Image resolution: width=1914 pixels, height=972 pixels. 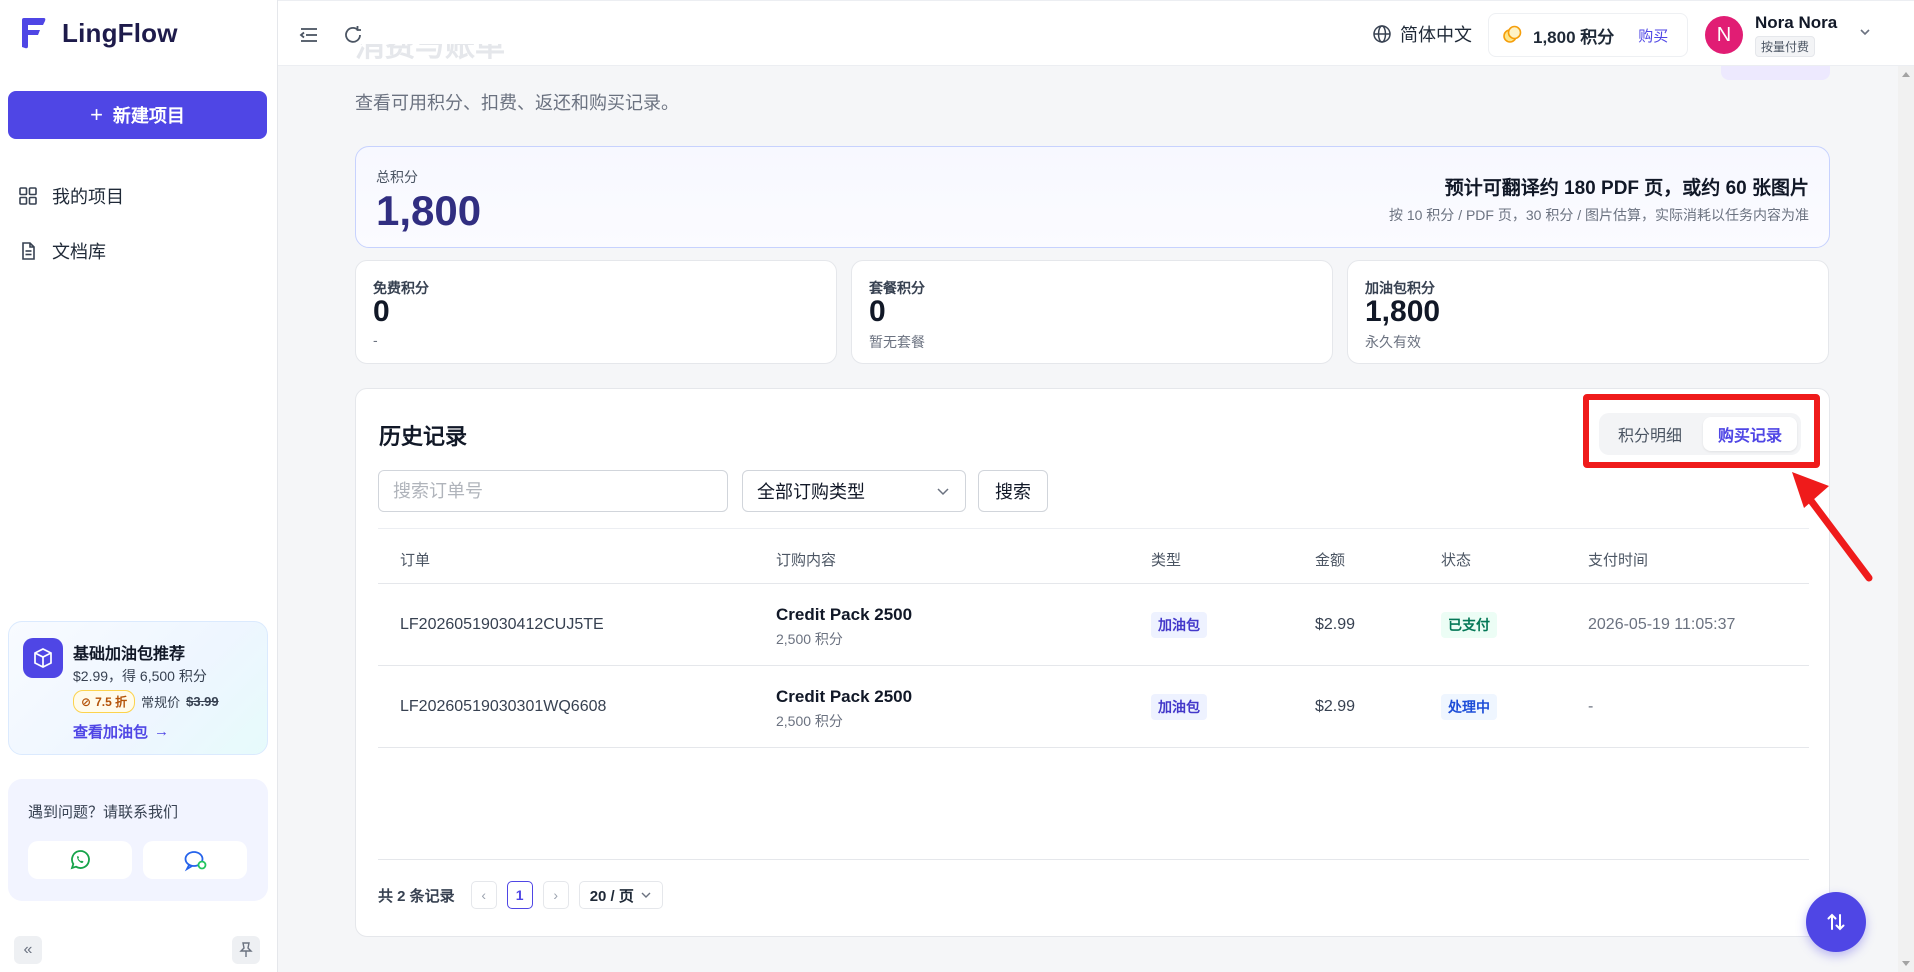 What do you see at coordinates (140, 676) in the screenshot?
I see `promo-subtitle: $2.99，得 6,500 积分` at bounding box center [140, 676].